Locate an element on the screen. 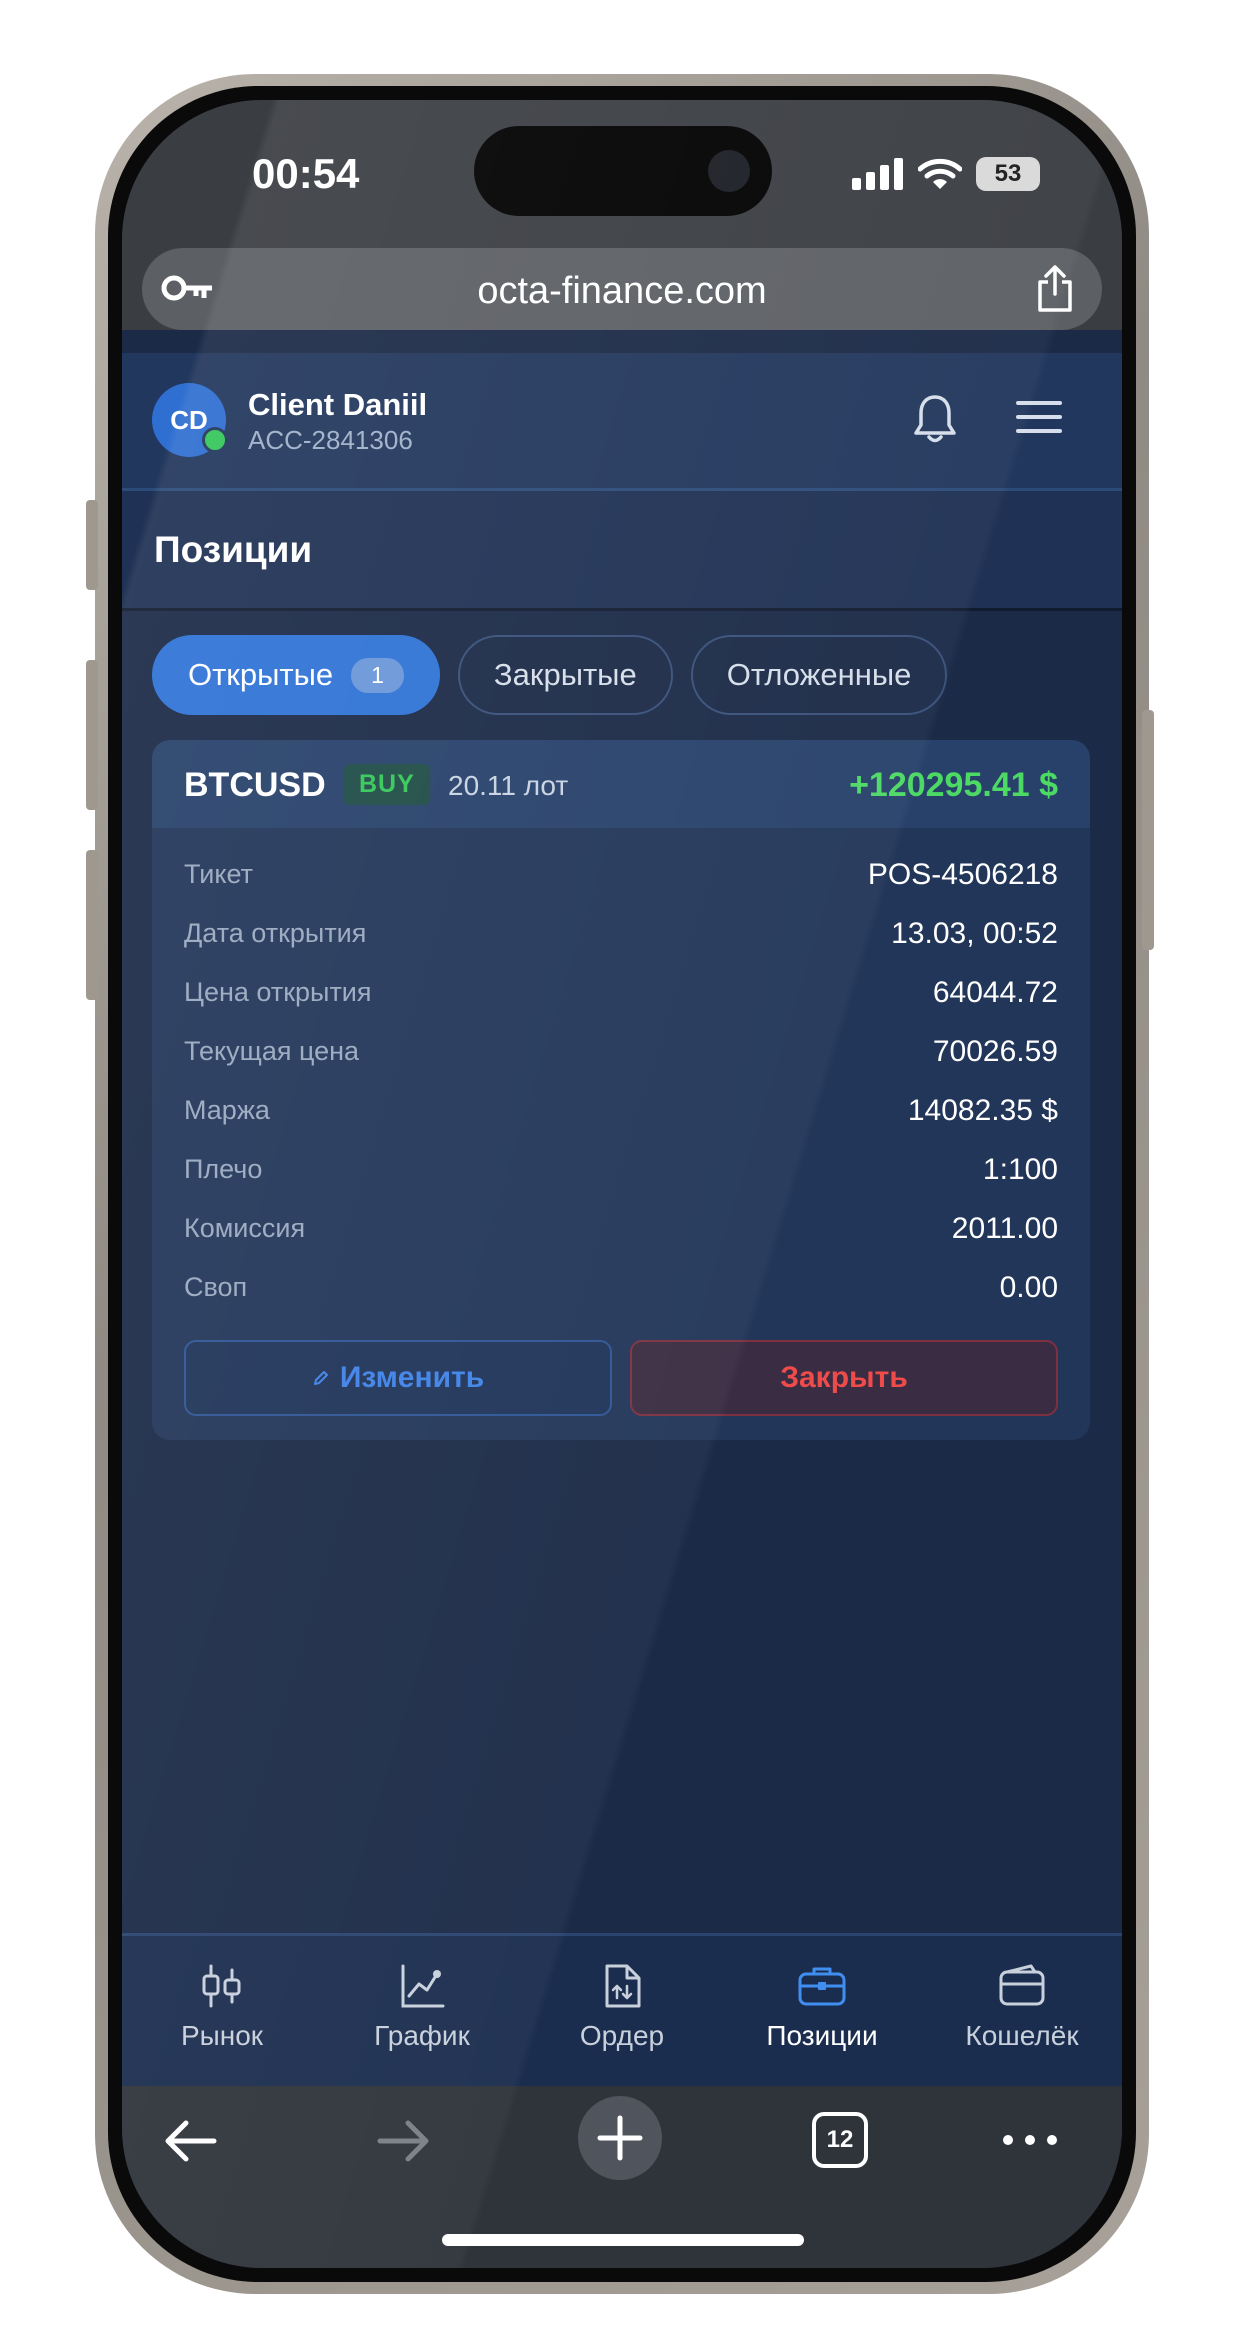 The image size is (1244, 2339). briefcase-icon is located at coordinates (822, 1986).